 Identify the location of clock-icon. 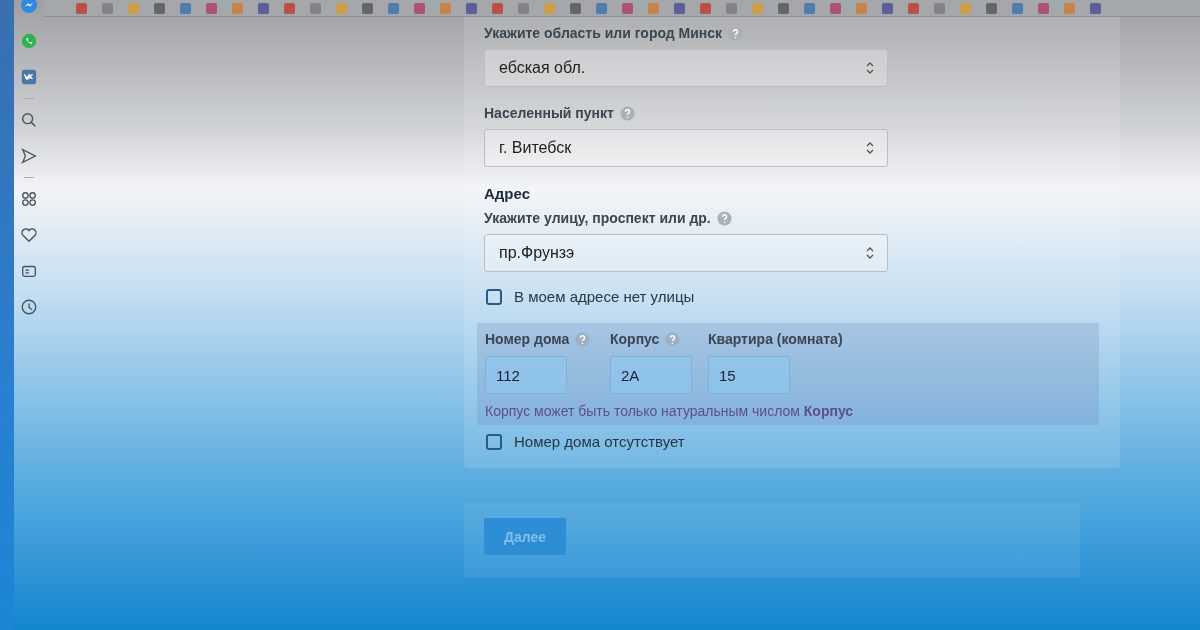
(29, 307).